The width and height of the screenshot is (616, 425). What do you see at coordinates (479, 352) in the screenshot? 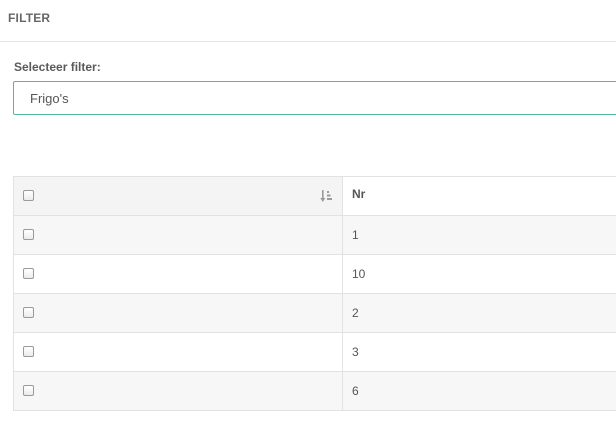
I see `nr-cell: 3` at bounding box center [479, 352].